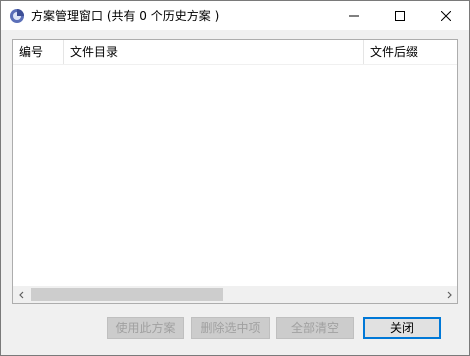 This screenshot has height=356, width=470. What do you see at coordinates (17, 16) in the screenshot?
I see `app-icon` at bounding box center [17, 16].